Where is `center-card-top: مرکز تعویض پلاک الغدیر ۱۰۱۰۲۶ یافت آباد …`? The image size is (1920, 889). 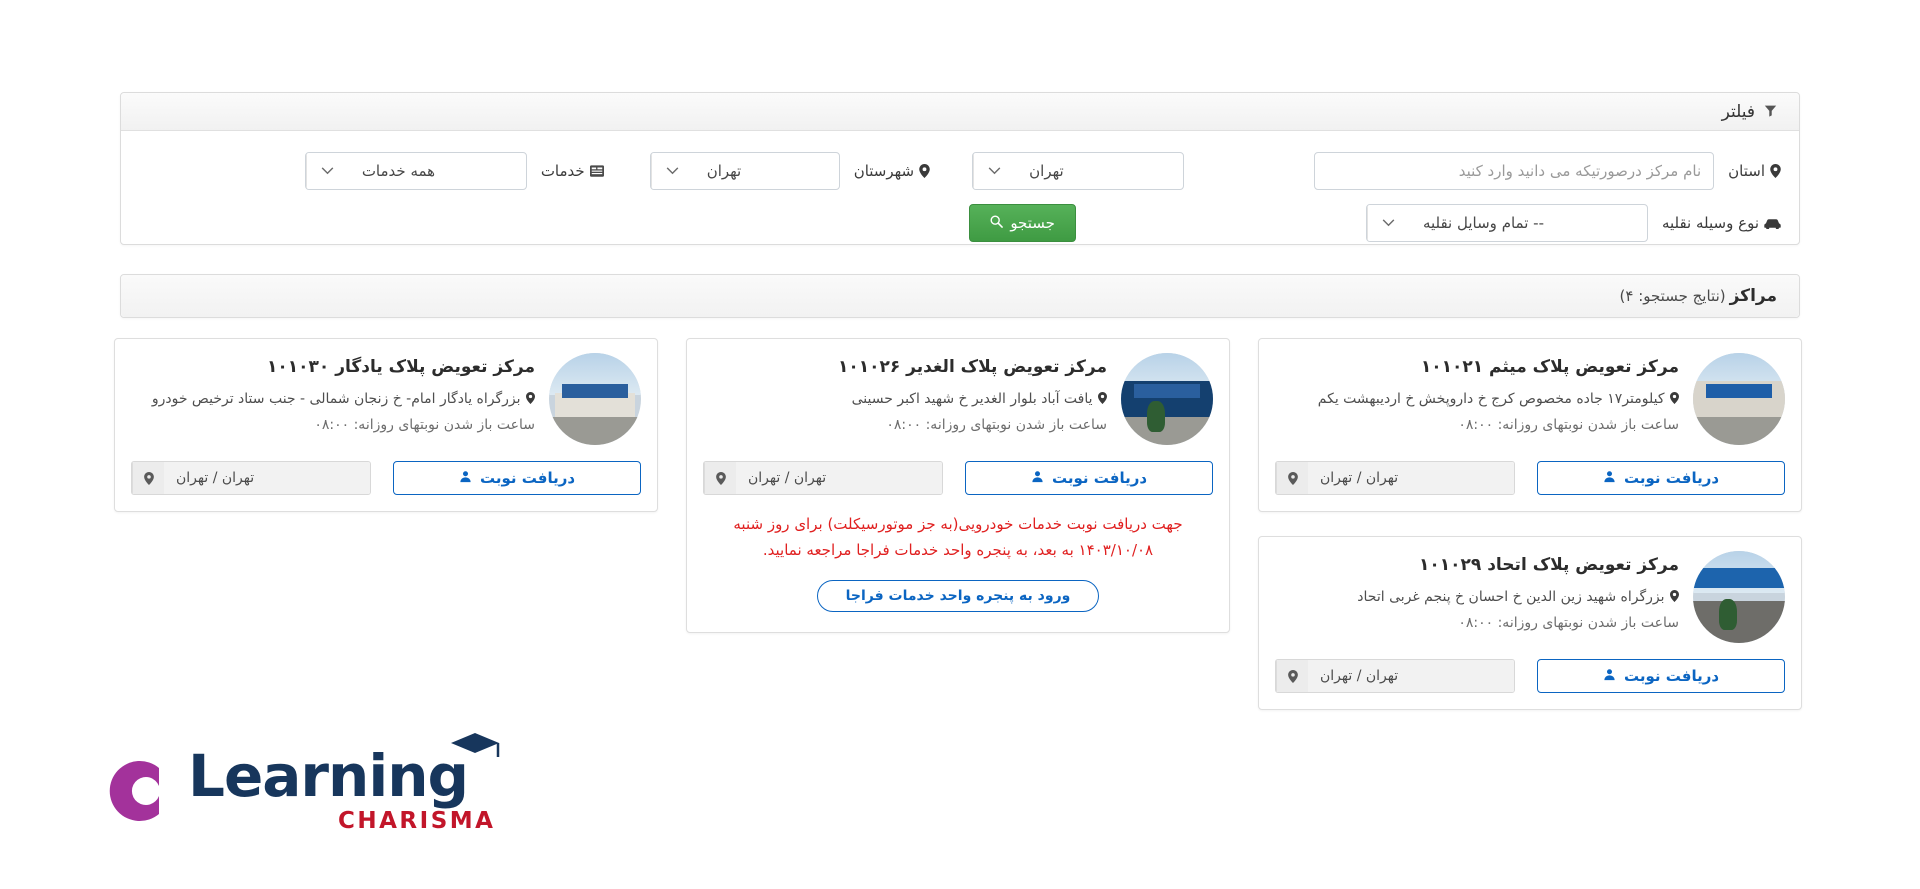
center-card-top: مرکز تعویض پلاک الغدیر ۱۰۱۰۲۶ یافت آباد … is located at coordinates (958, 399).